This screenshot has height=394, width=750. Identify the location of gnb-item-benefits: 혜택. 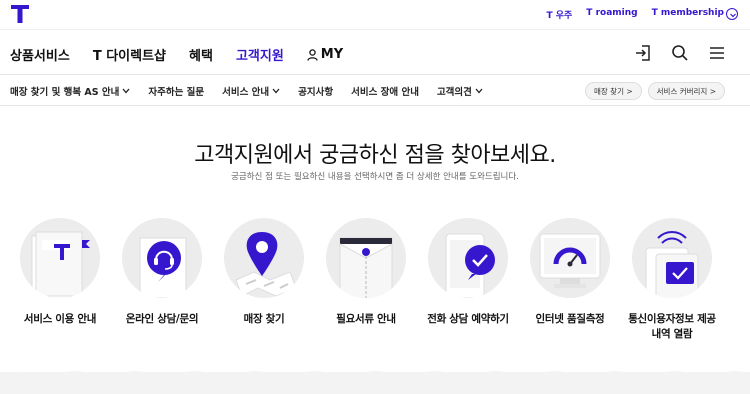
(201, 54).